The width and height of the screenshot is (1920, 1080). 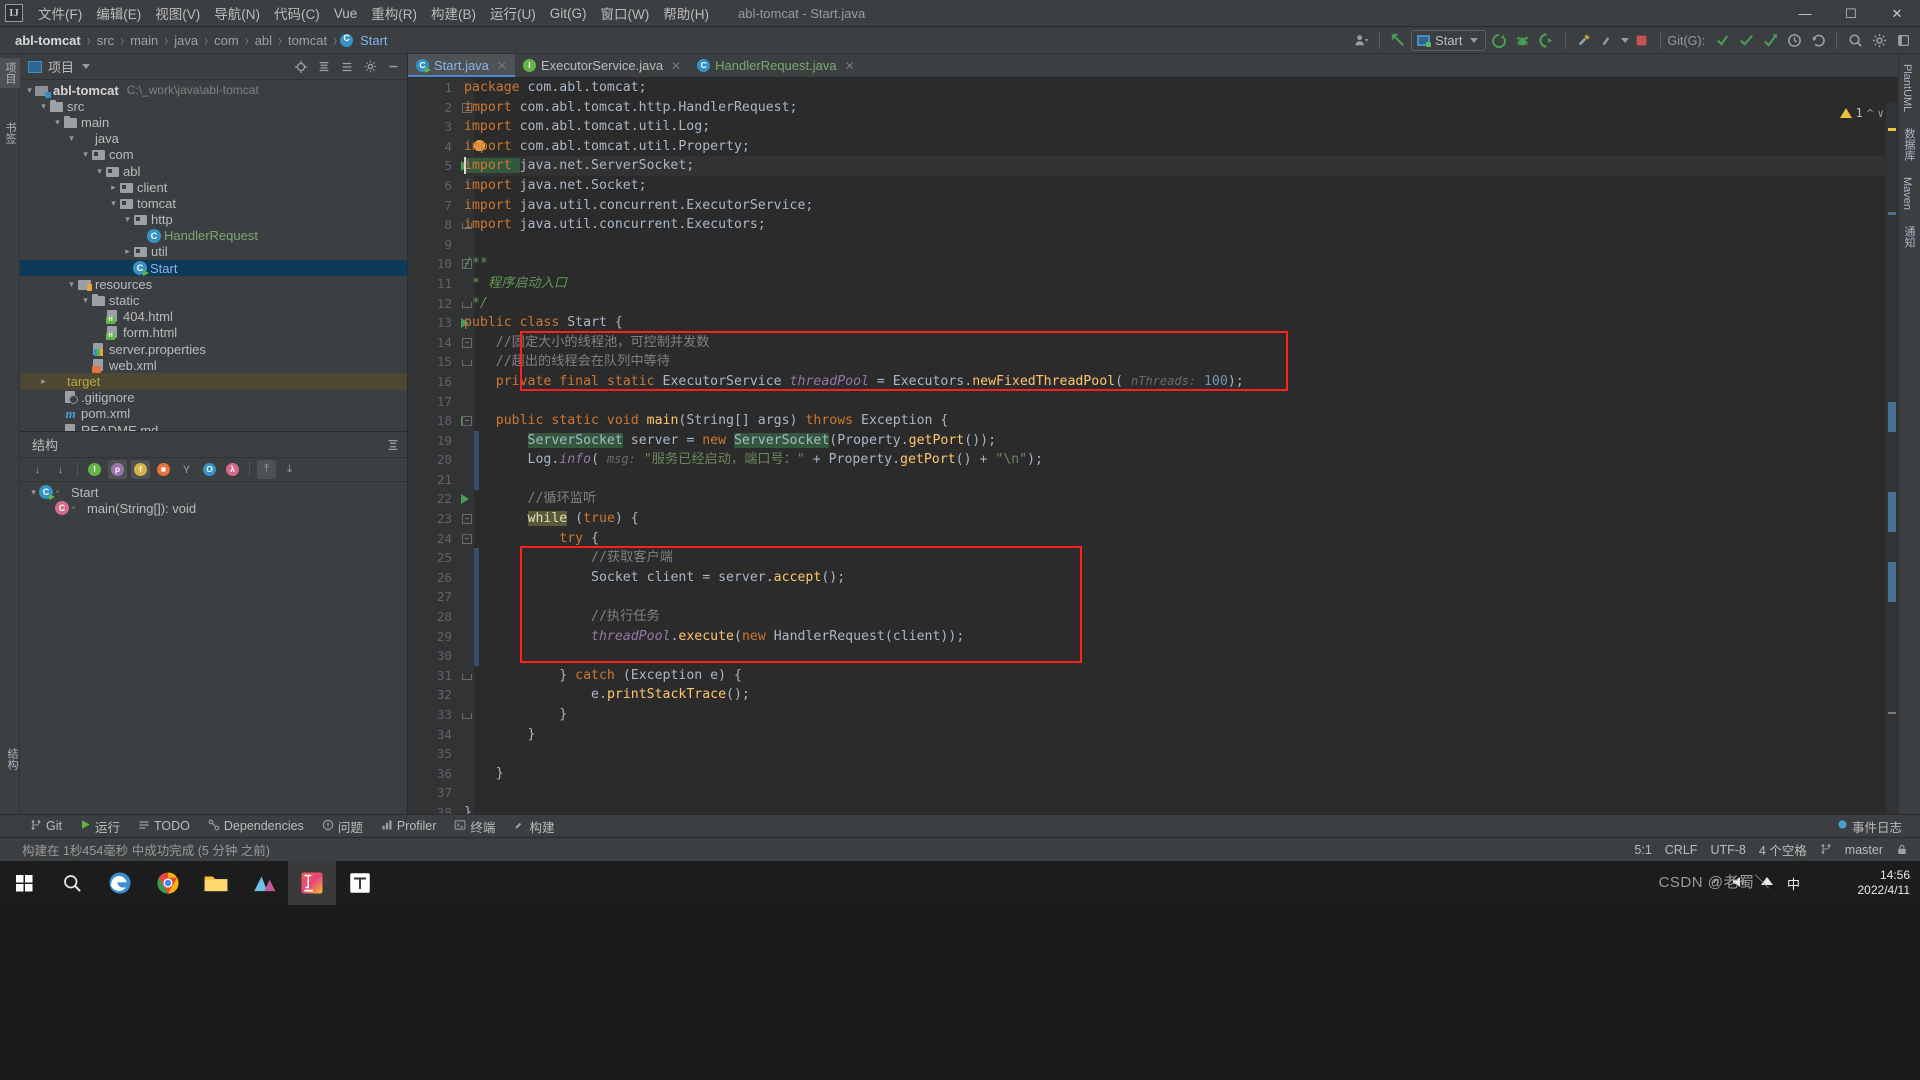 What do you see at coordinates (94, 469) in the screenshot?
I see `show-inherited-icon: I` at bounding box center [94, 469].